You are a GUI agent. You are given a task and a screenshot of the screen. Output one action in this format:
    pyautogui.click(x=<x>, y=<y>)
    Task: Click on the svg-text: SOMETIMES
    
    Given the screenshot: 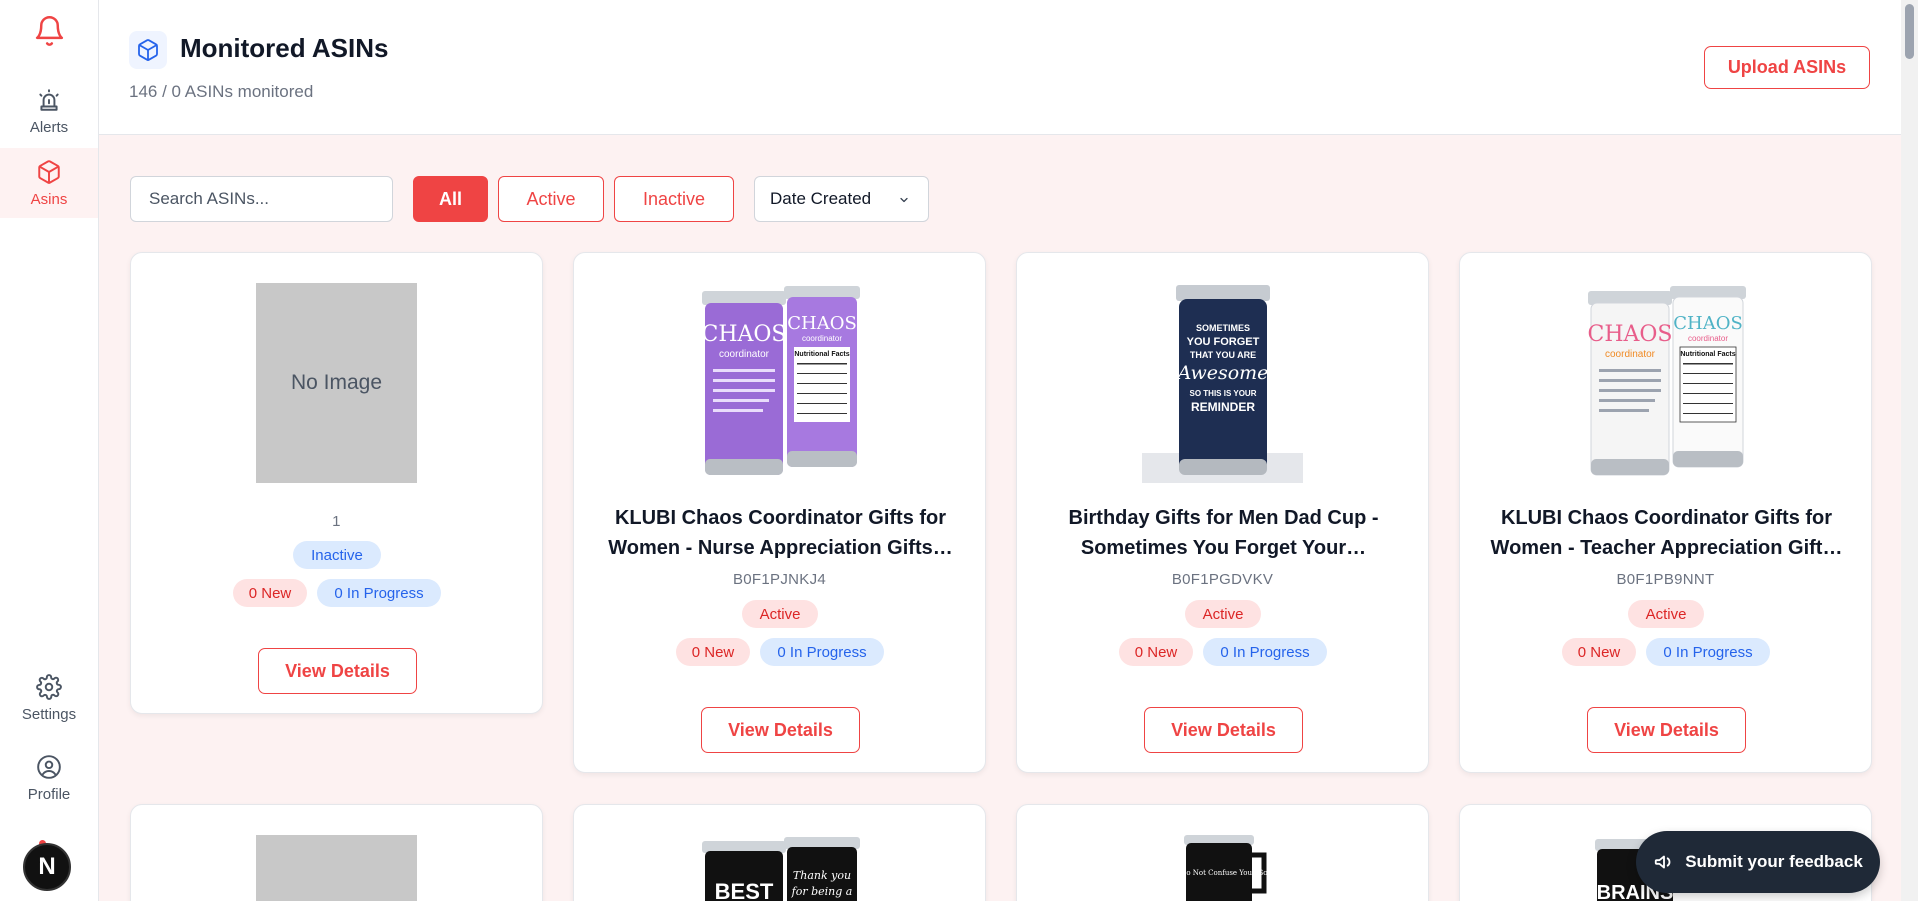 What is the action you would take?
    pyautogui.click(x=1223, y=328)
    